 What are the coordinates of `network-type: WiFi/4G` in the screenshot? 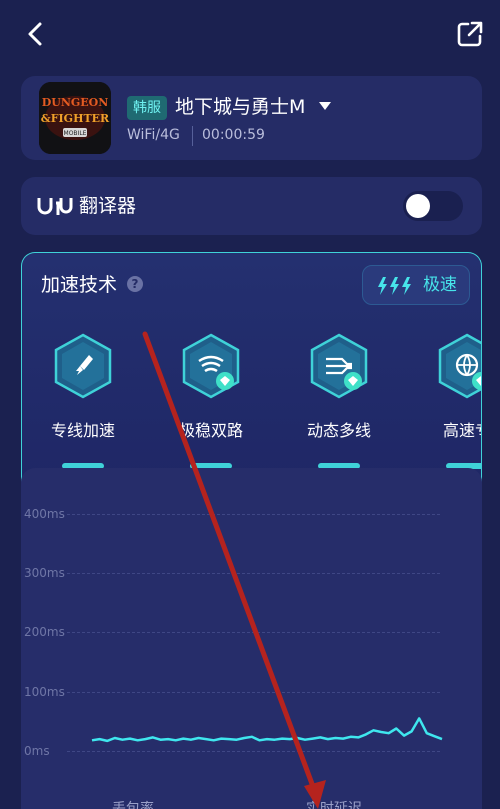 It's located at (153, 135).